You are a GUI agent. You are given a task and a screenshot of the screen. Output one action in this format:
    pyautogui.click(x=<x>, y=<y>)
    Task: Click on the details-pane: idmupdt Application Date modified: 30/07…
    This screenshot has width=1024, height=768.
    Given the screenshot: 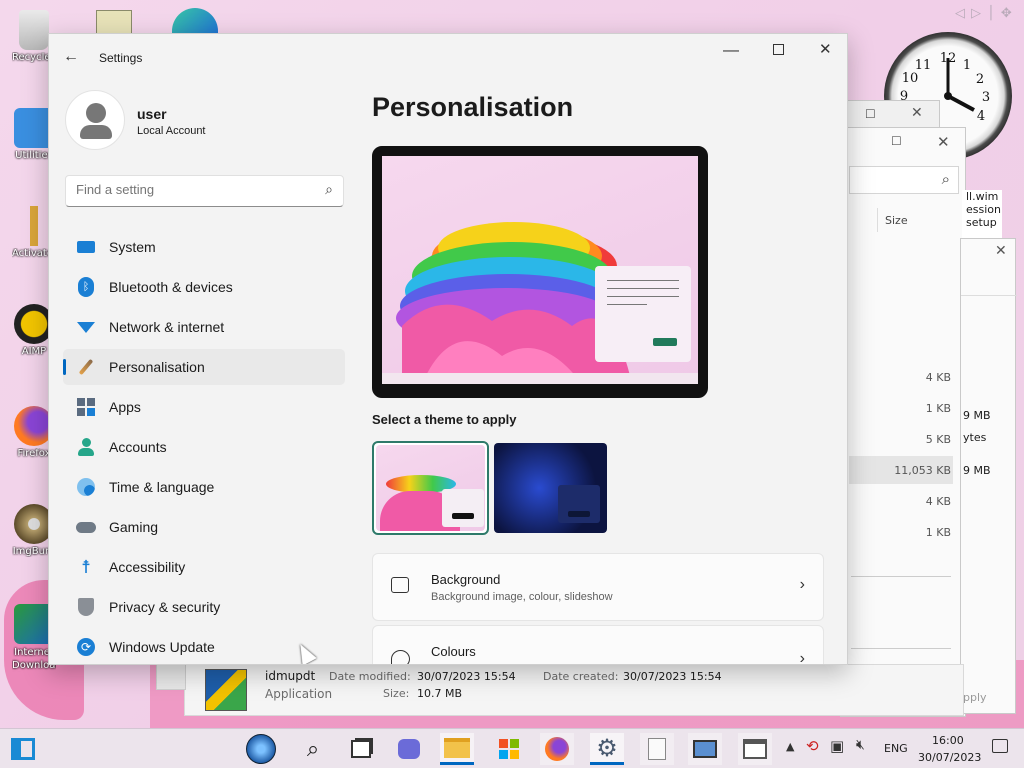 What is the action you would take?
    pyautogui.click(x=574, y=690)
    